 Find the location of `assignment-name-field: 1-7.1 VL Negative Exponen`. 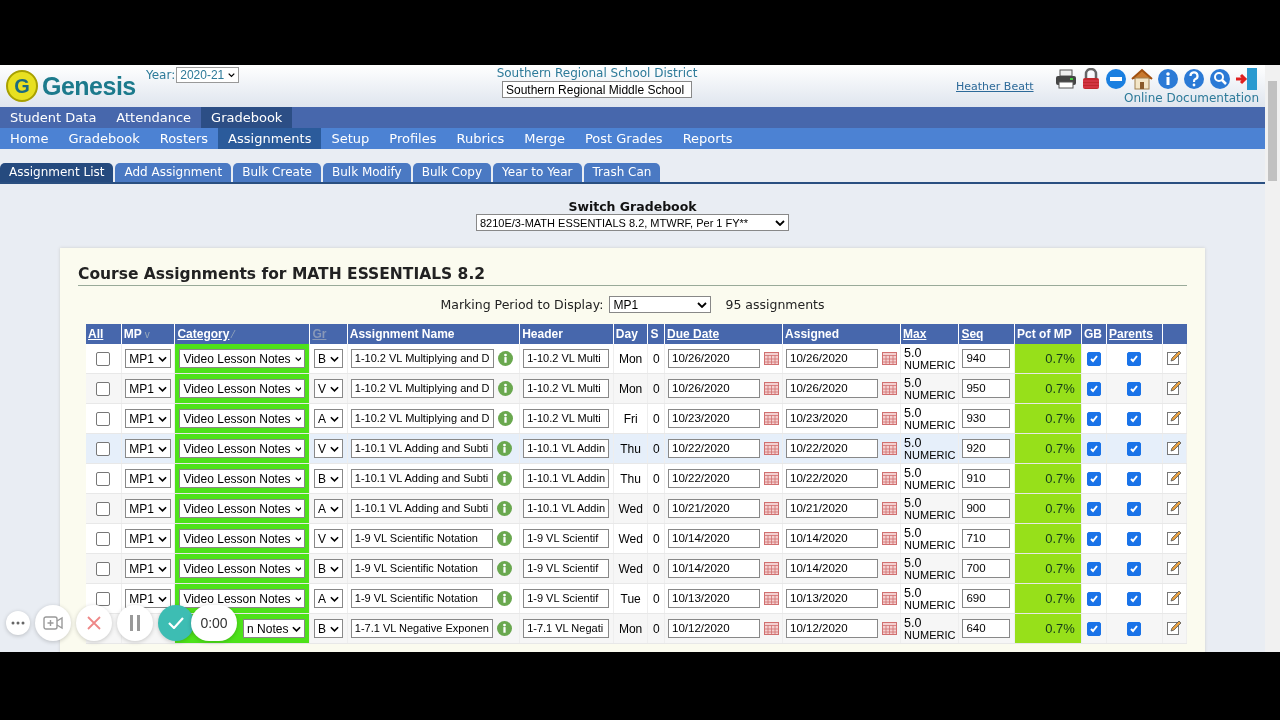

assignment-name-field: 1-7.1 VL Negative Exponen is located at coordinates (421, 628).